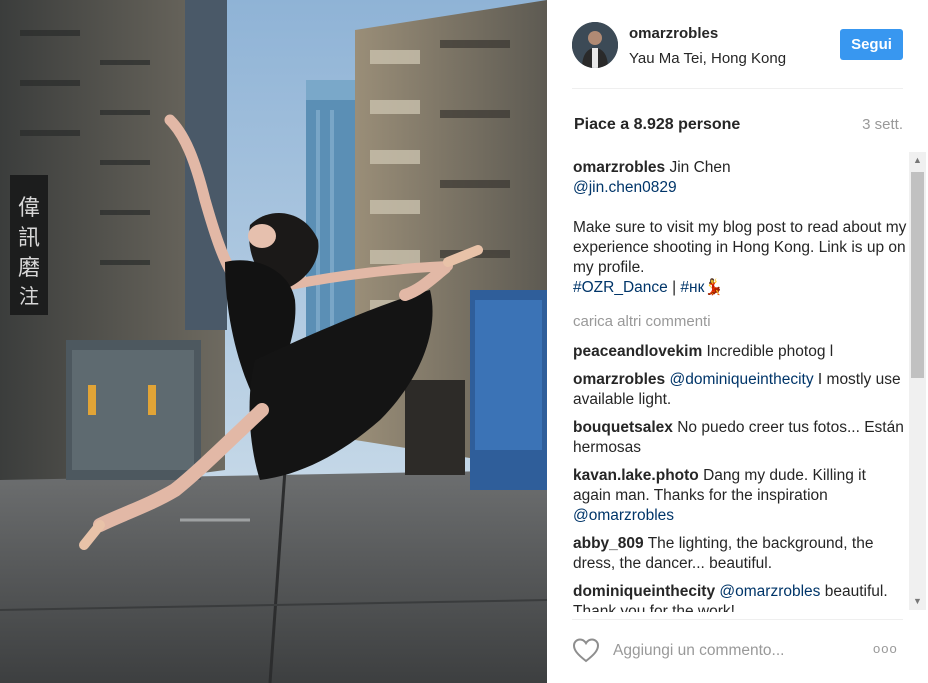 This screenshot has width=928, height=683. What do you see at coordinates (737, 44) in the screenshot?
I see `post-header: omarzrobles Yau Ma Tei, Hong Kong Segui` at bounding box center [737, 44].